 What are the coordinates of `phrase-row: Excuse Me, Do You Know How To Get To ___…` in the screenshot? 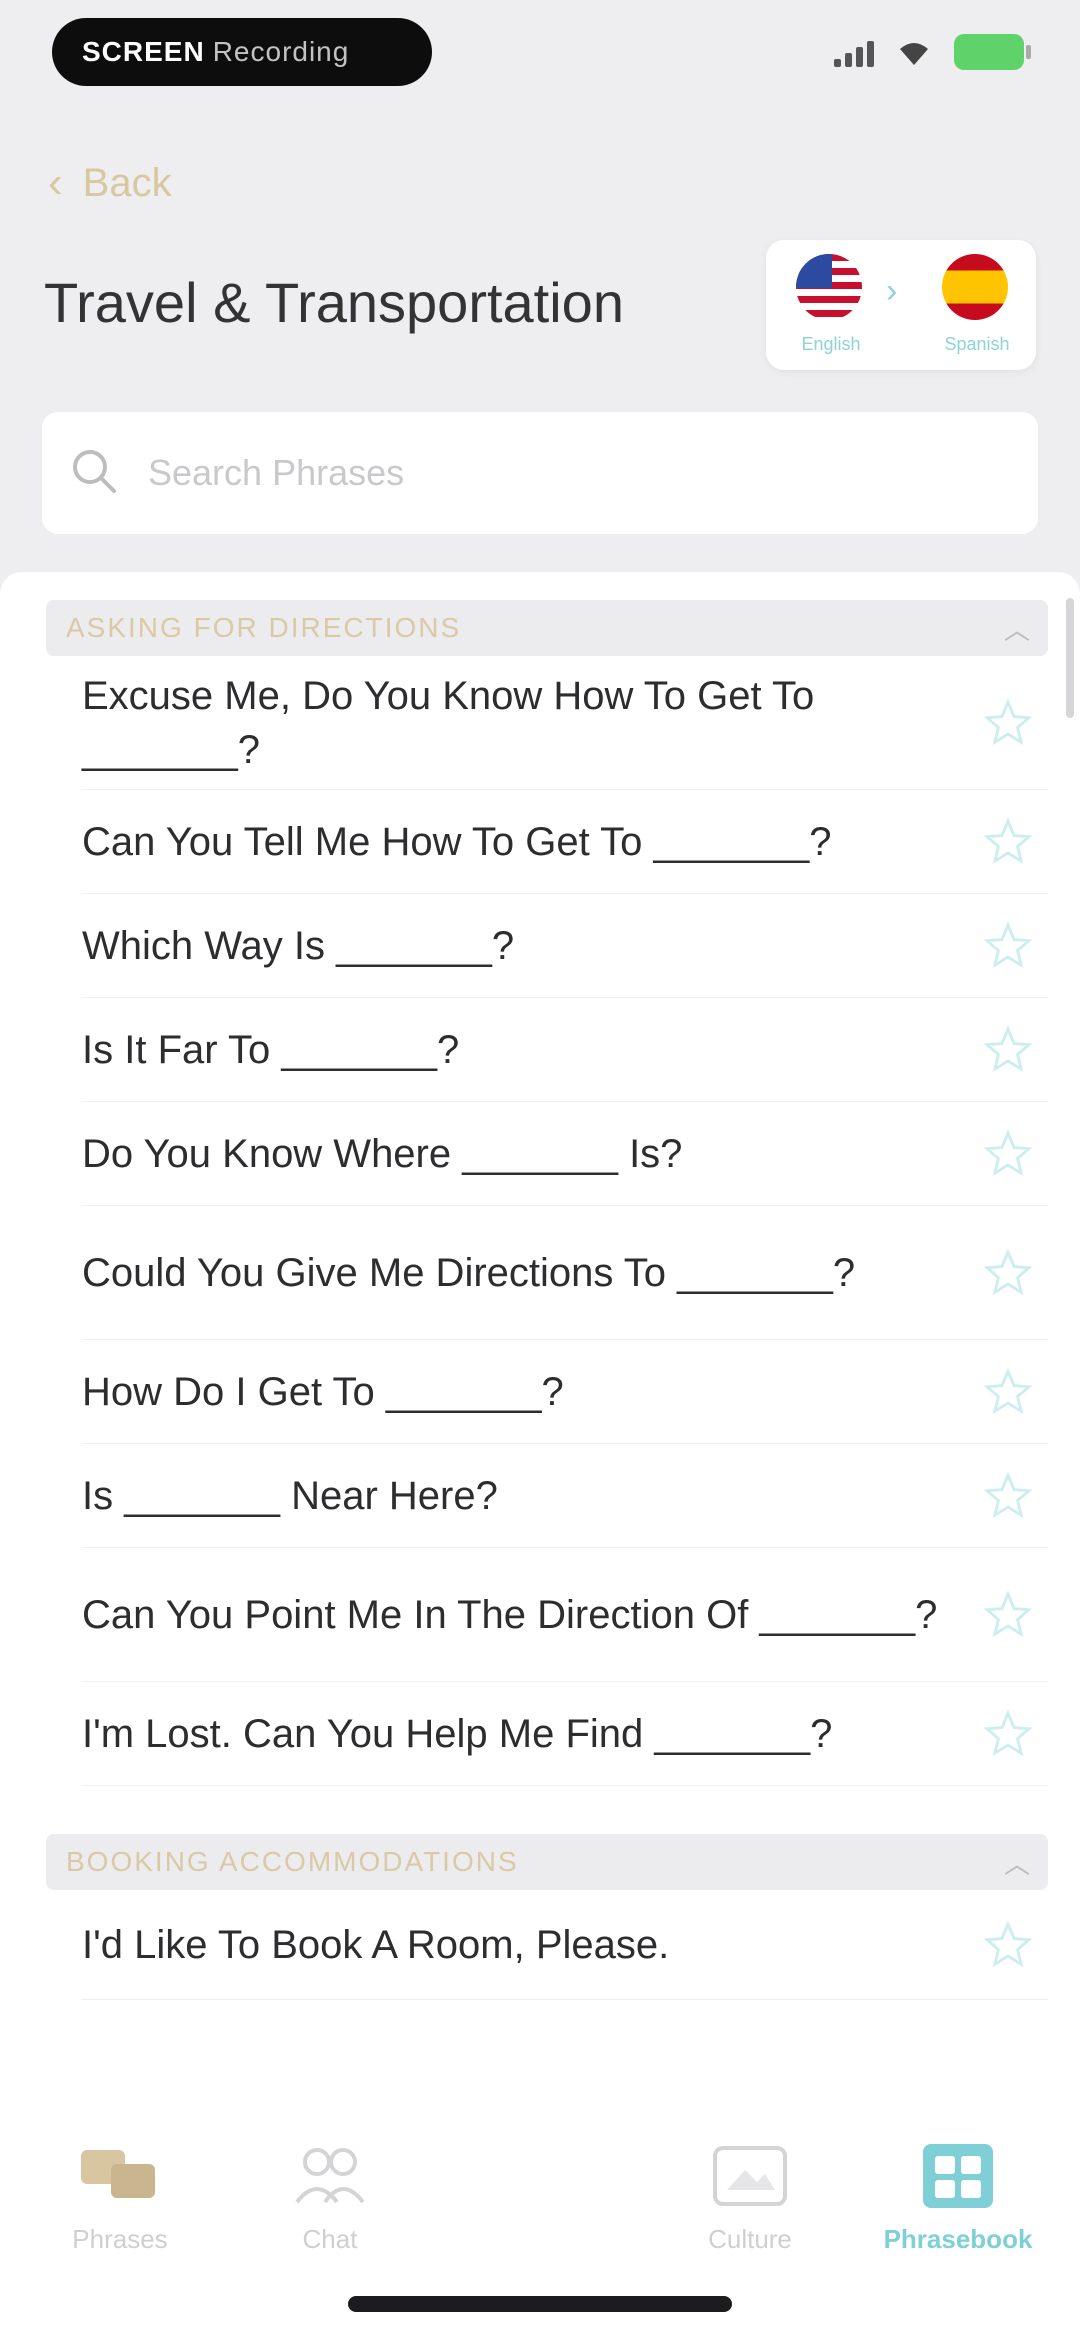 It's located at (565, 723).